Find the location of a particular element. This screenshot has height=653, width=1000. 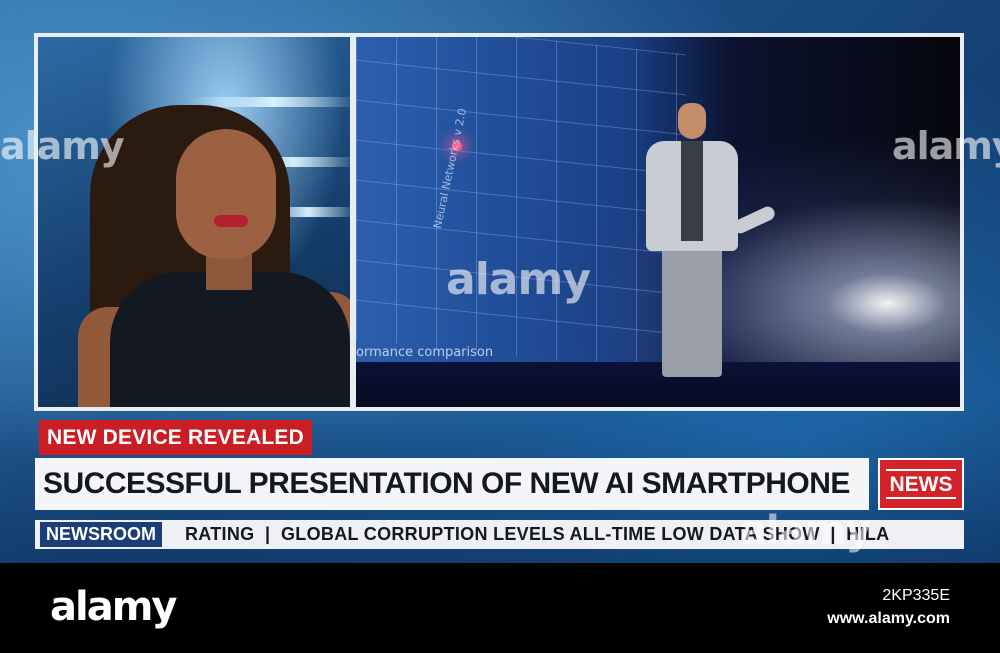

stage-floor is located at coordinates (658, 384).